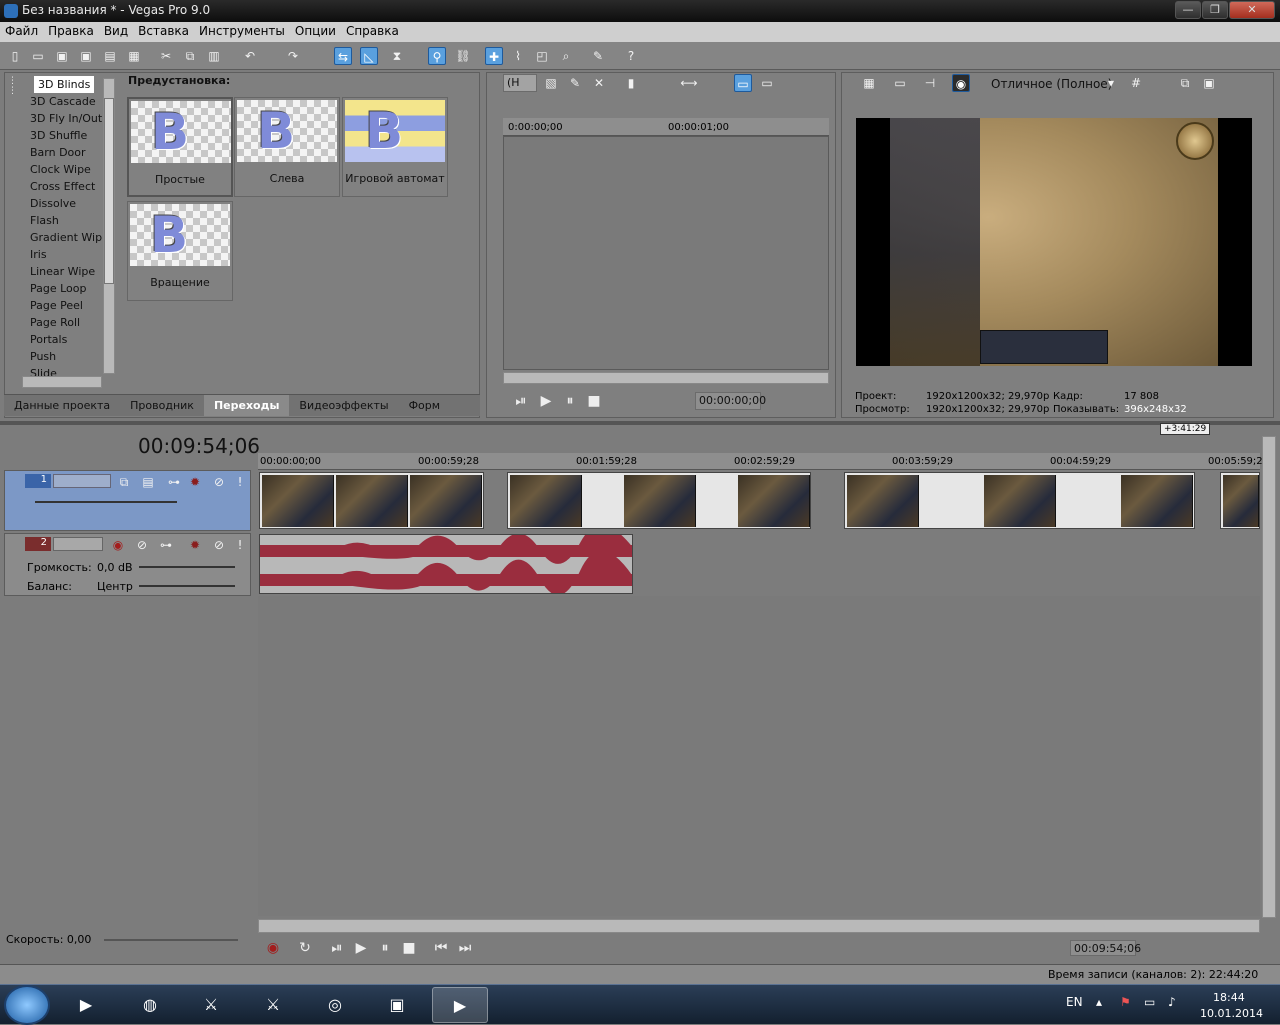  Describe the element at coordinates (343, 405) in the screenshot. I see `tab-video-fx: Видеоэффекты` at that location.